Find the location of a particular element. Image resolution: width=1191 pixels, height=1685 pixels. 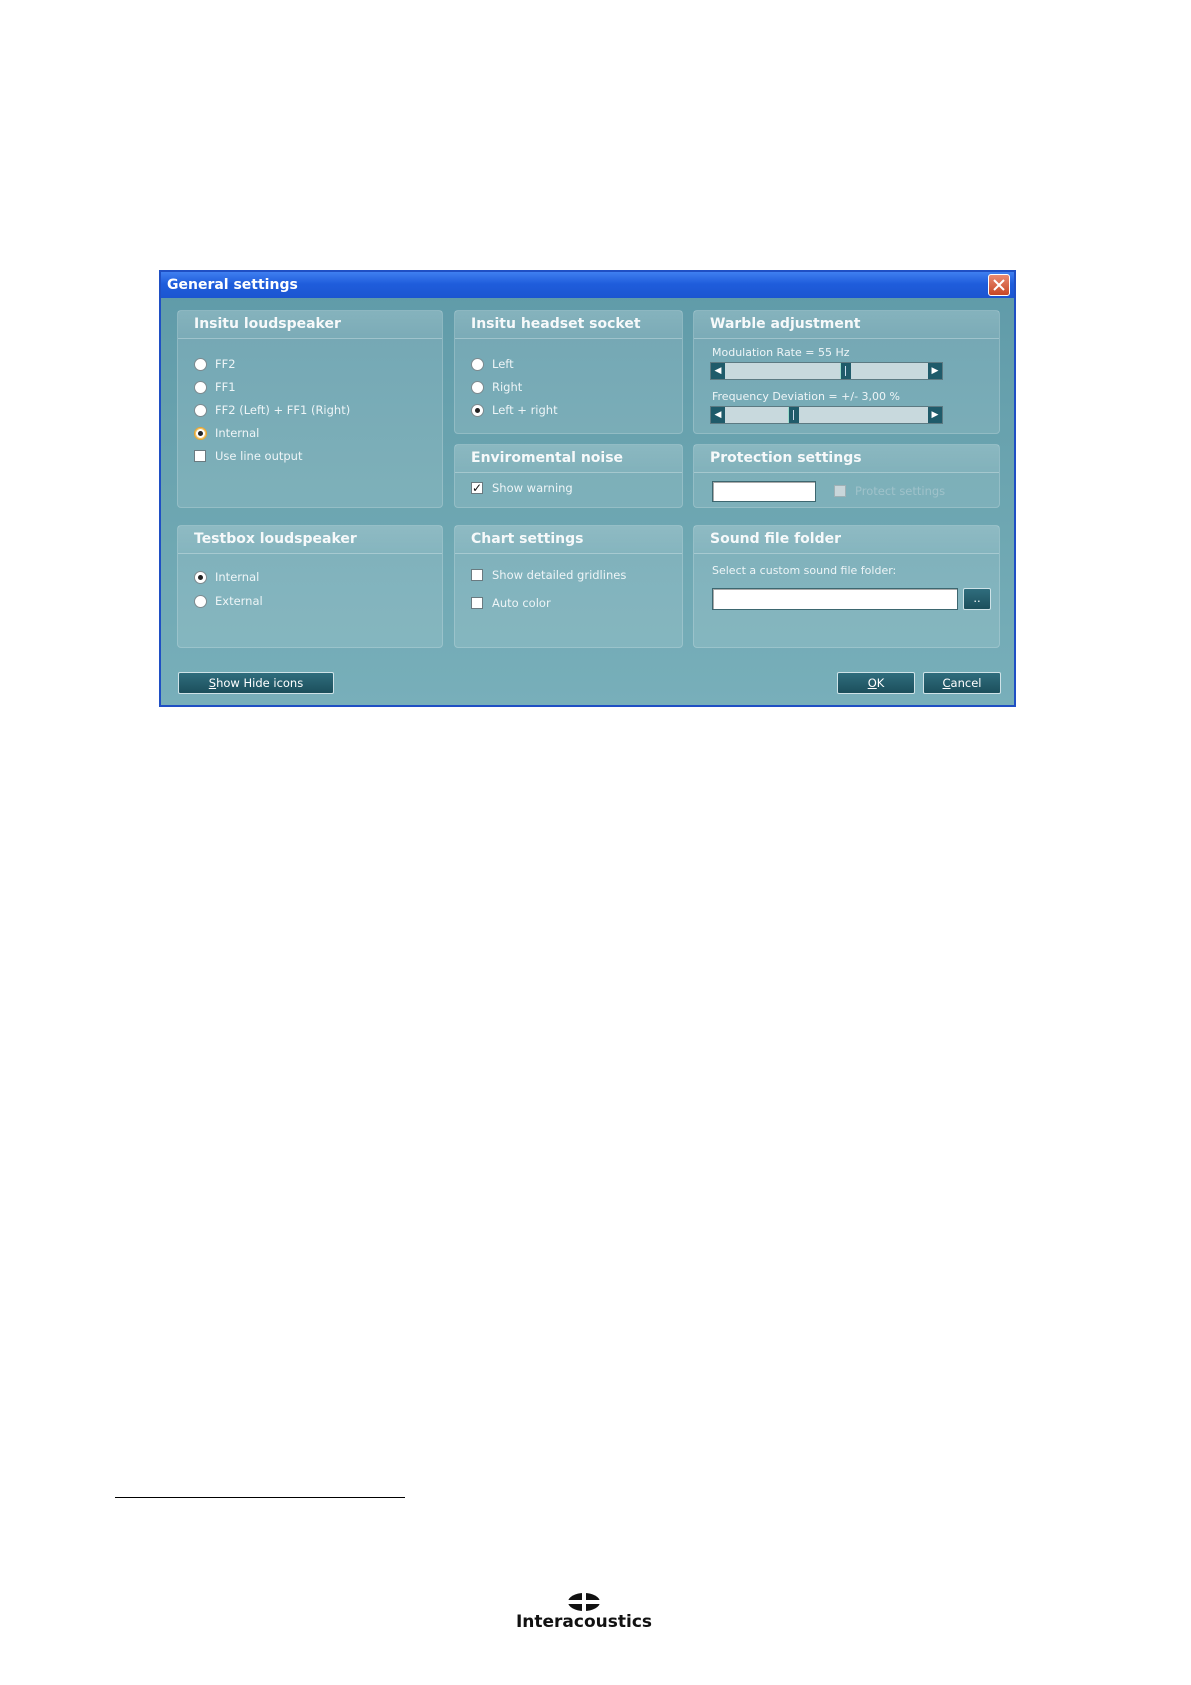

show-hide-icons-button: Show Hide icons is located at coordinates (256, 683).